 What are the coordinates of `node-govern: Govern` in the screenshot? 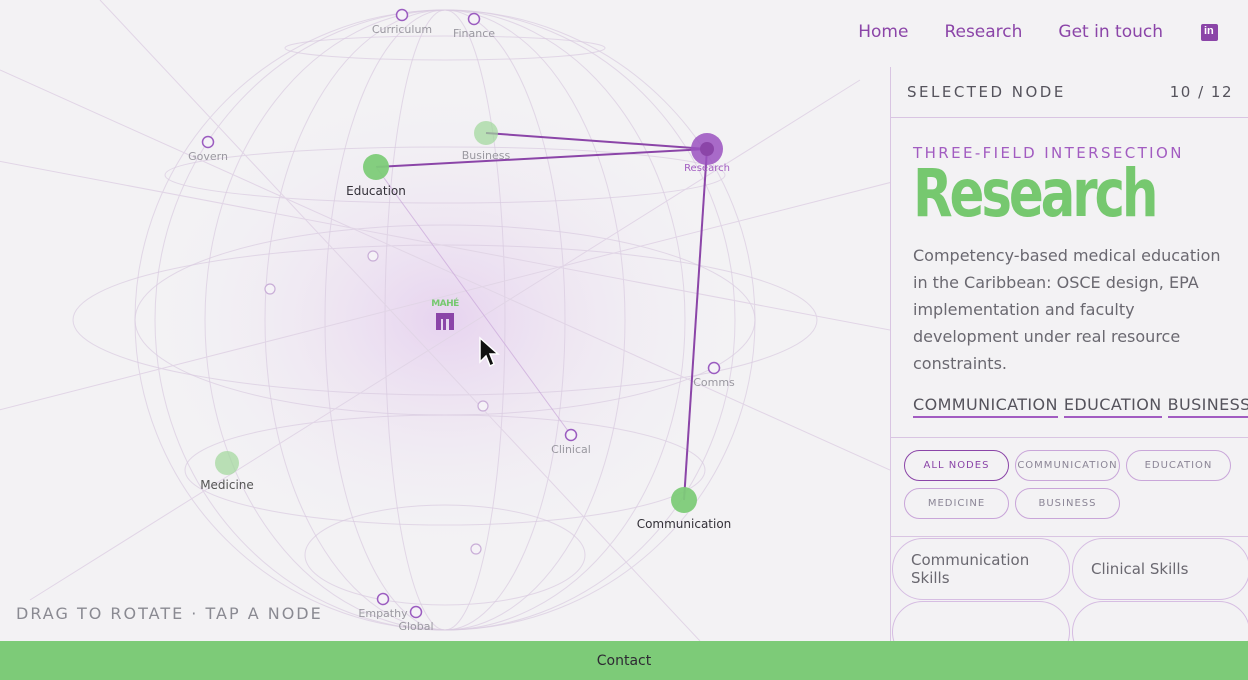 It's located at (208, 149).